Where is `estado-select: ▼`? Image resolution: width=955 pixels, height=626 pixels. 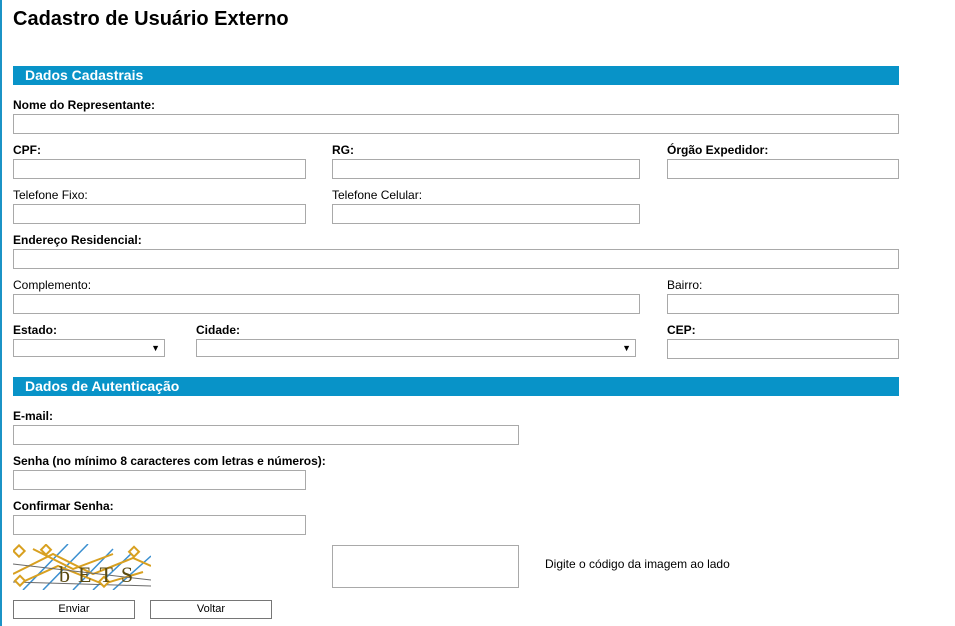
estado-select: ▼ is located at coordinates (89, 348).